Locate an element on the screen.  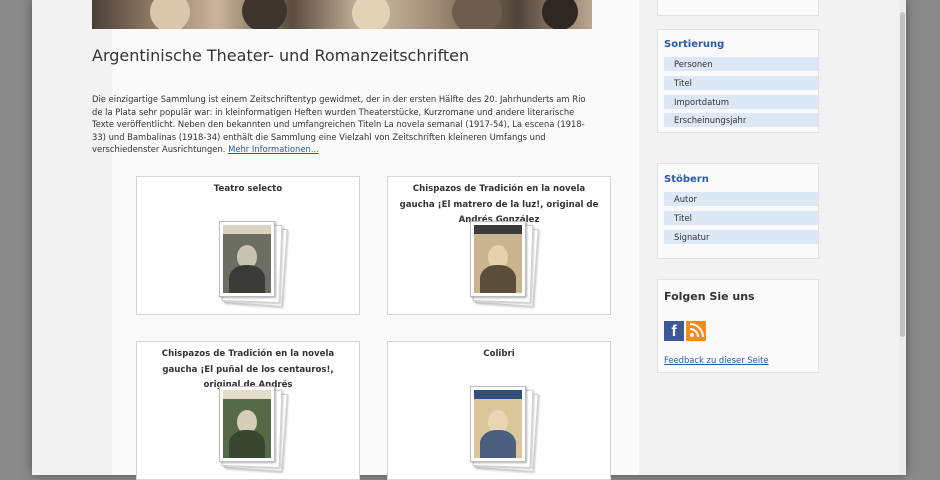
collection-card: Colibri is located at coordinates (499, 410).